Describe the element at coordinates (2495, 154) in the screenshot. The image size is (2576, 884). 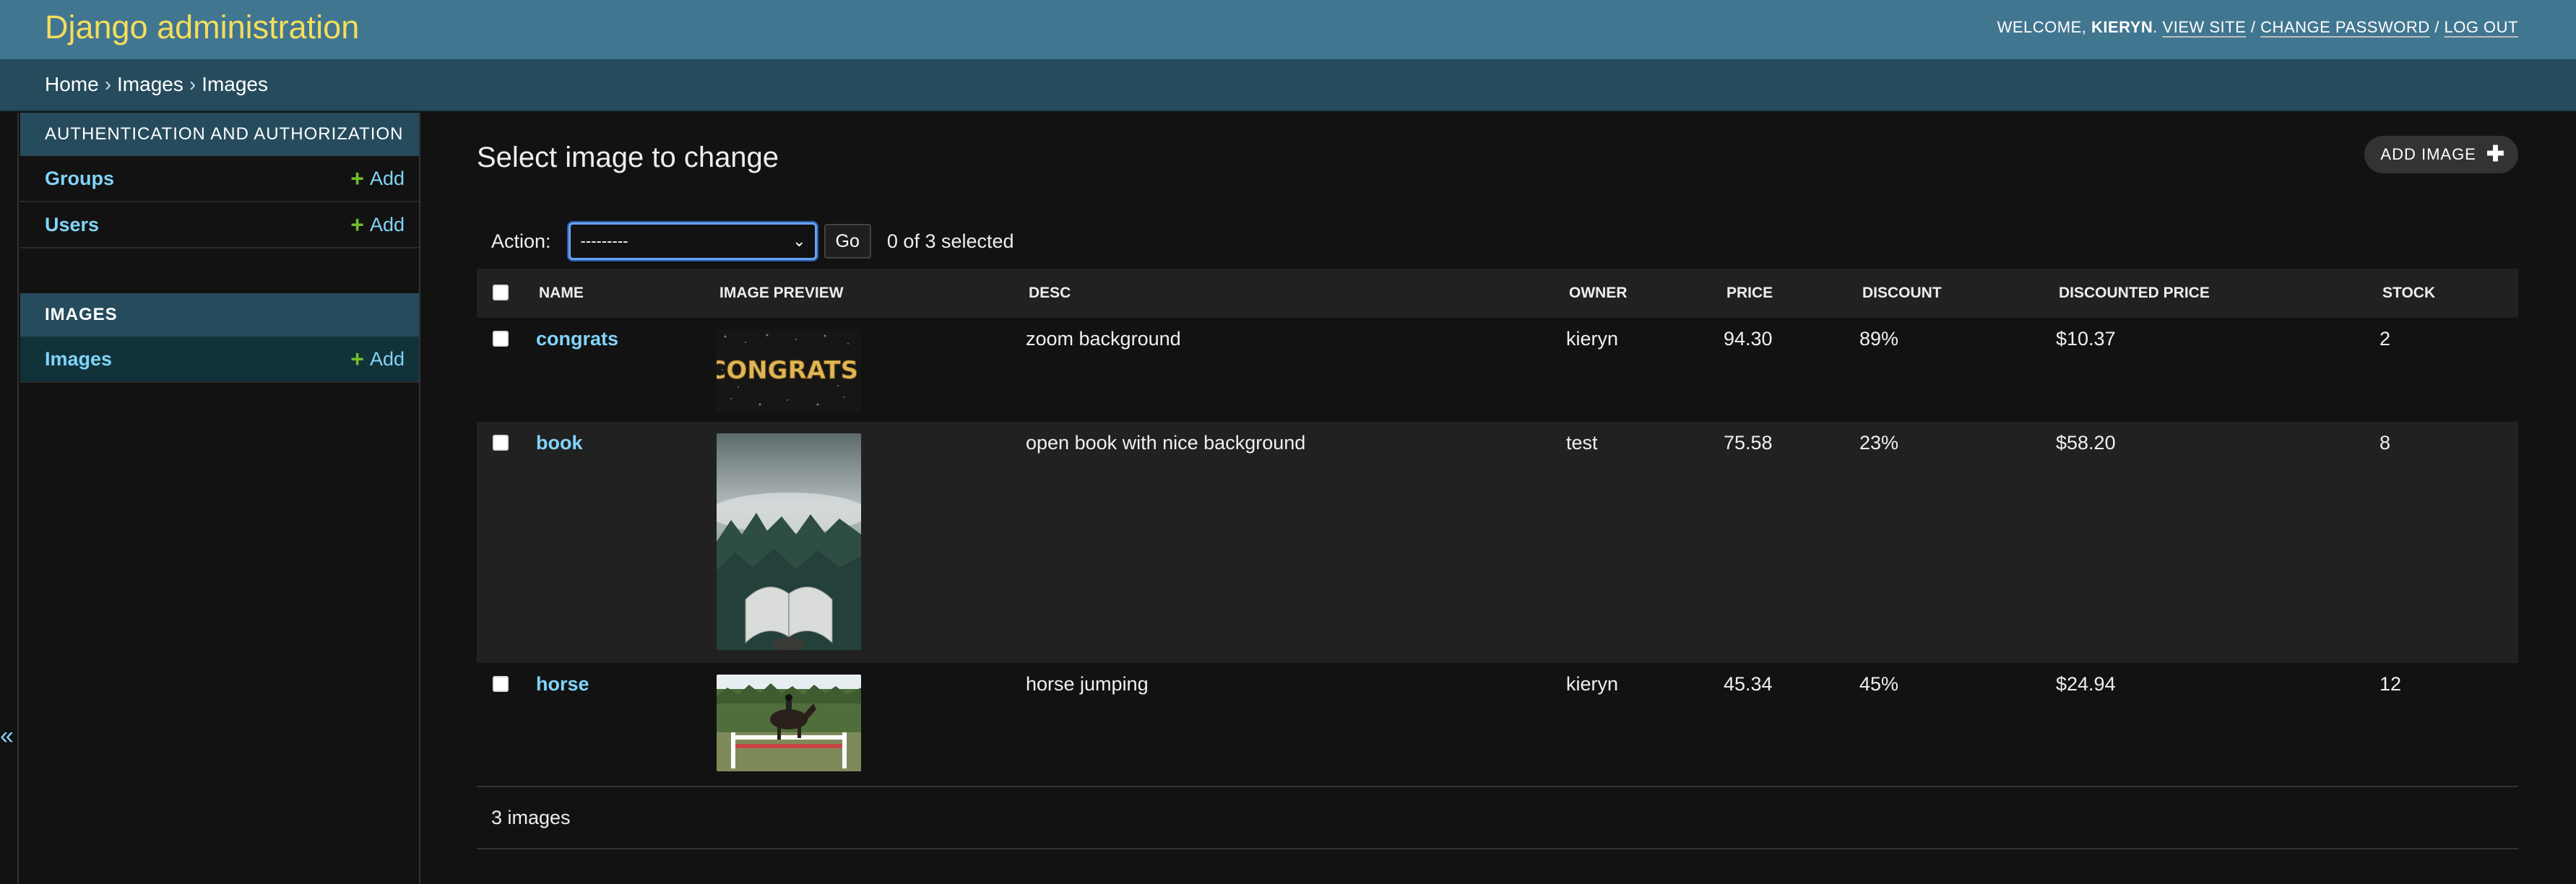
I see `plus-icon: ✚` at that location.